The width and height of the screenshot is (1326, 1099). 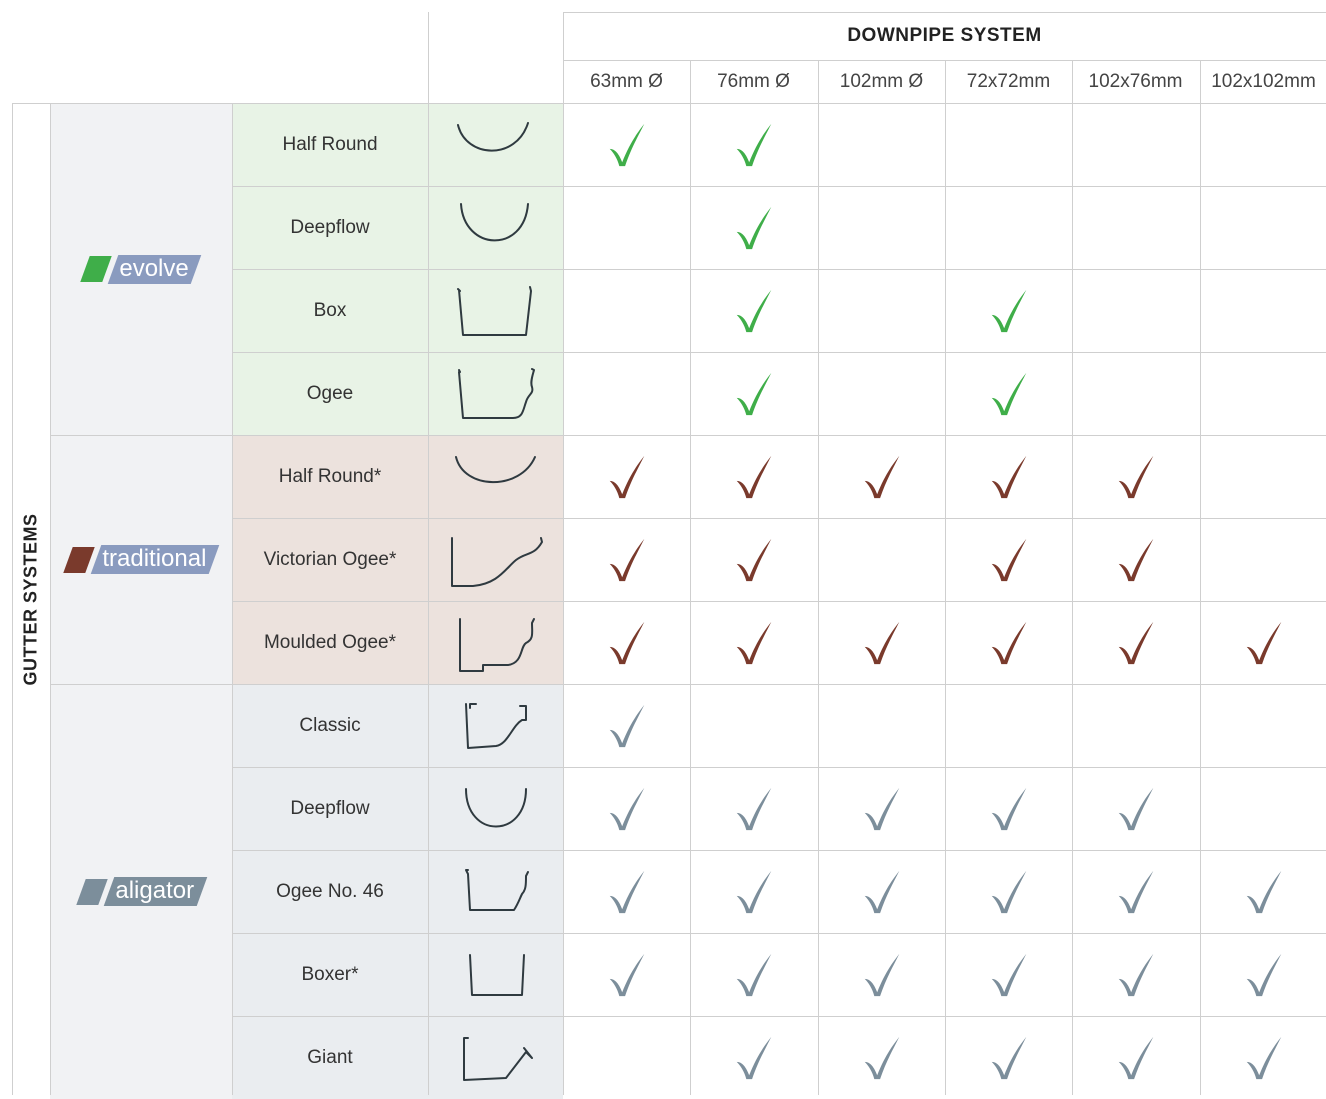 What do you see at coordinates (330, 725) in the screenshot?
I see `gutter-name: Classic` at bounding box center [330, 725].